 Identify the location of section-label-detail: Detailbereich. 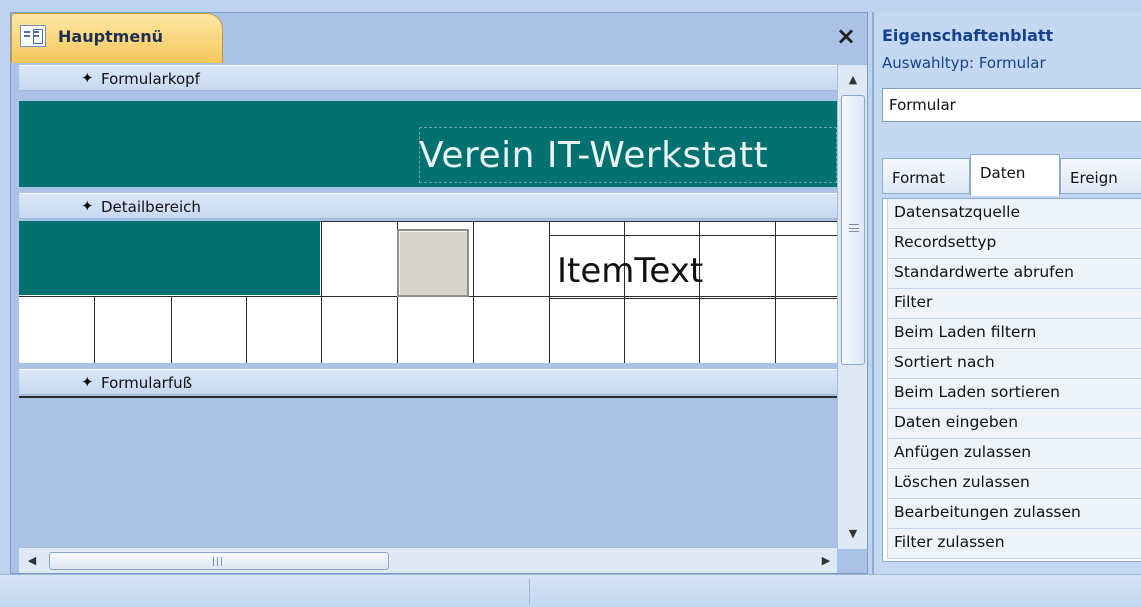
(151, 207).